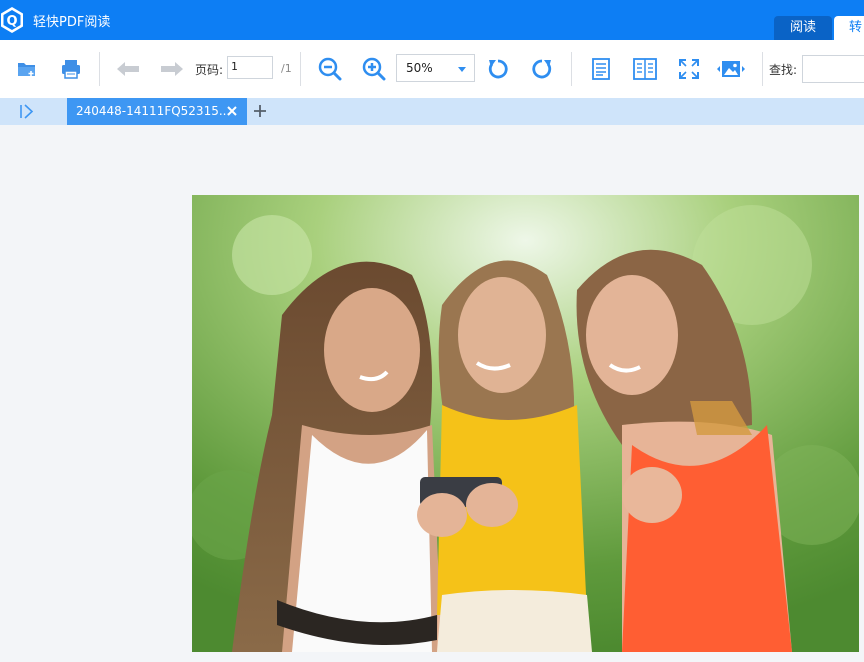 The height and width of the screenshot is (662, 864). I want to click on tab-read: 阅读, so click(803, 28).